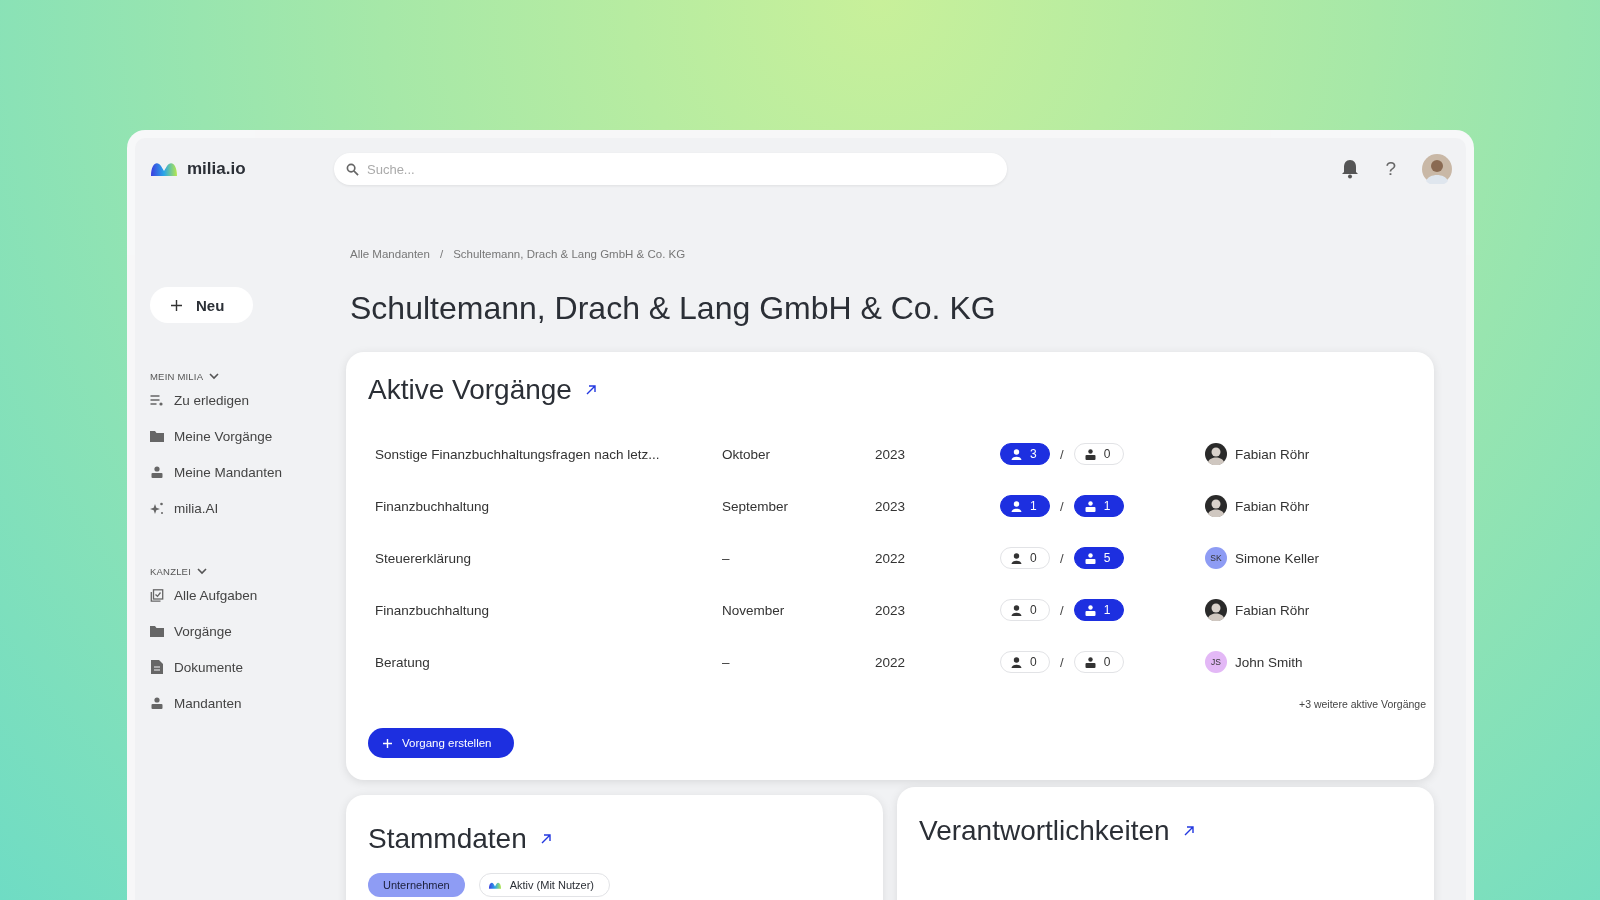  What do you see at coordinates (241, 508) in the screenshot?
I see `sidebar-item: milia.AI` at bounding box center [241, 508].